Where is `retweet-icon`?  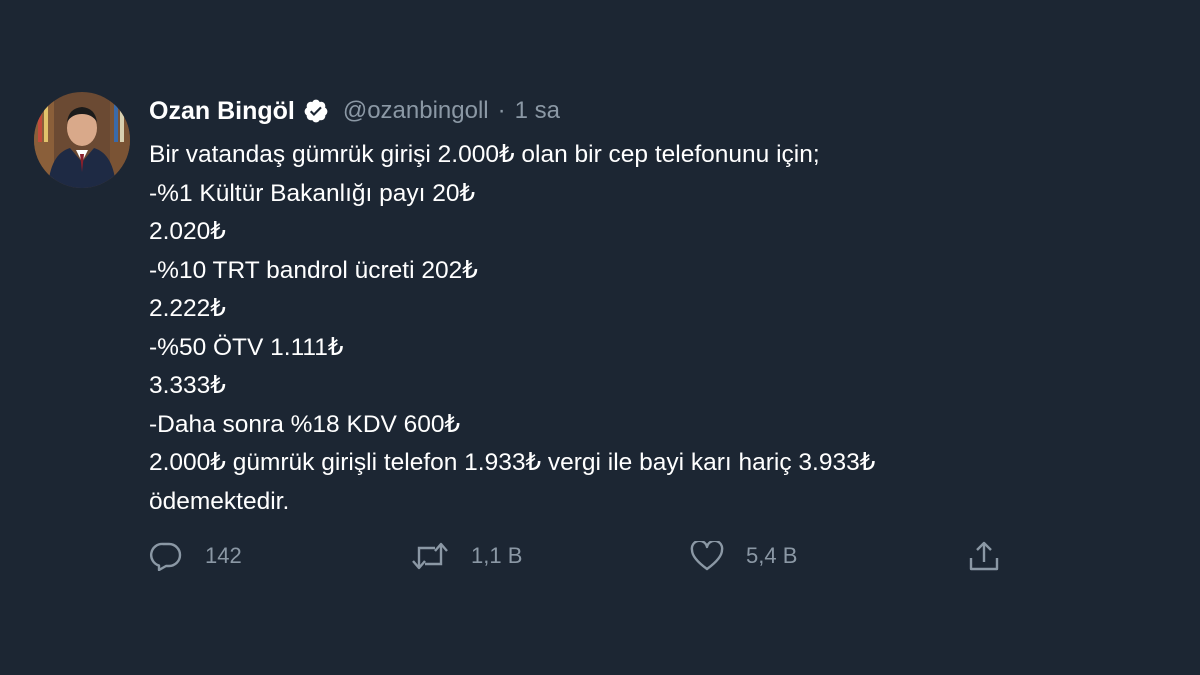
retweet-icon is located at coordinates (430, 556).